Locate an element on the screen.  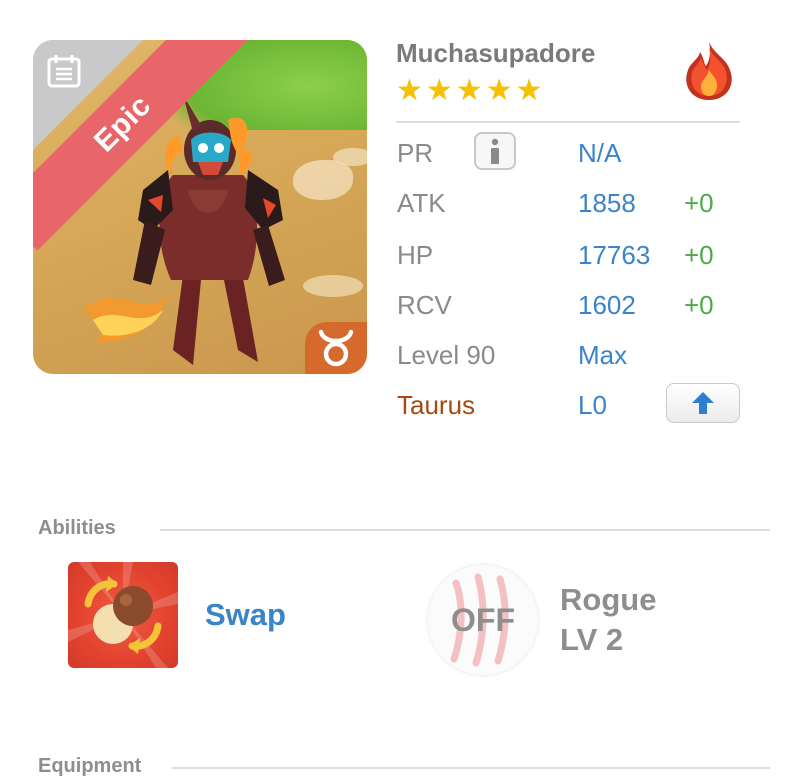
atk-value: 1858 is located at coordinates (607, 203).